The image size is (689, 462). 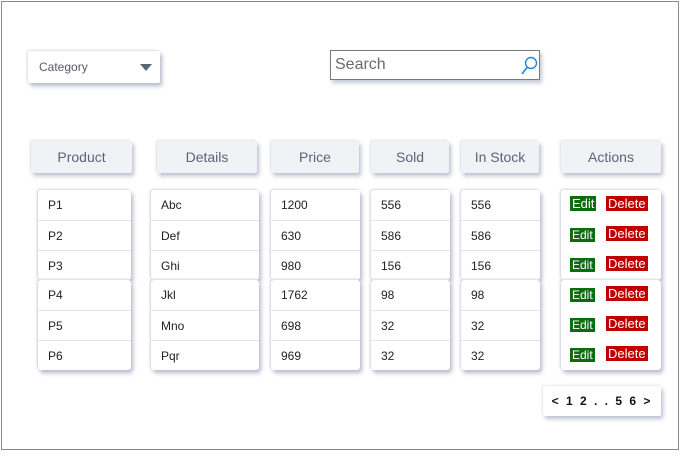 I want to click on details-cell: Abc, so click(x=171, y=205).